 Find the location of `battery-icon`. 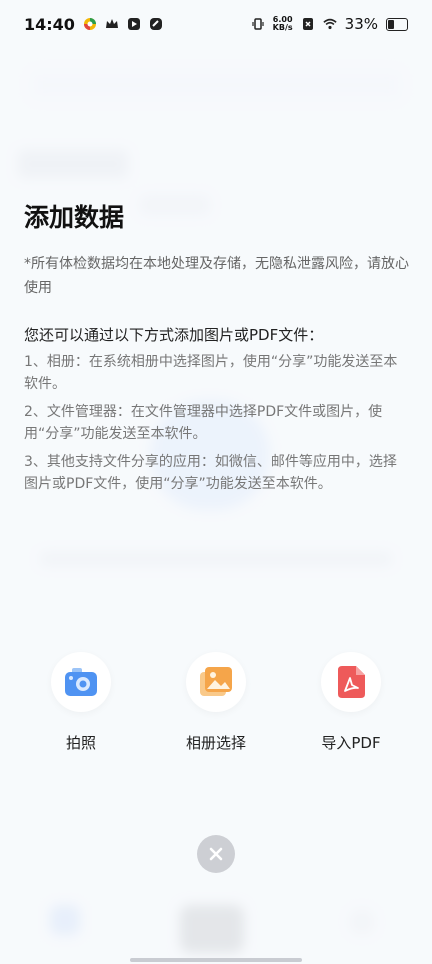

battery-icon is located at coordinates (397, 24).